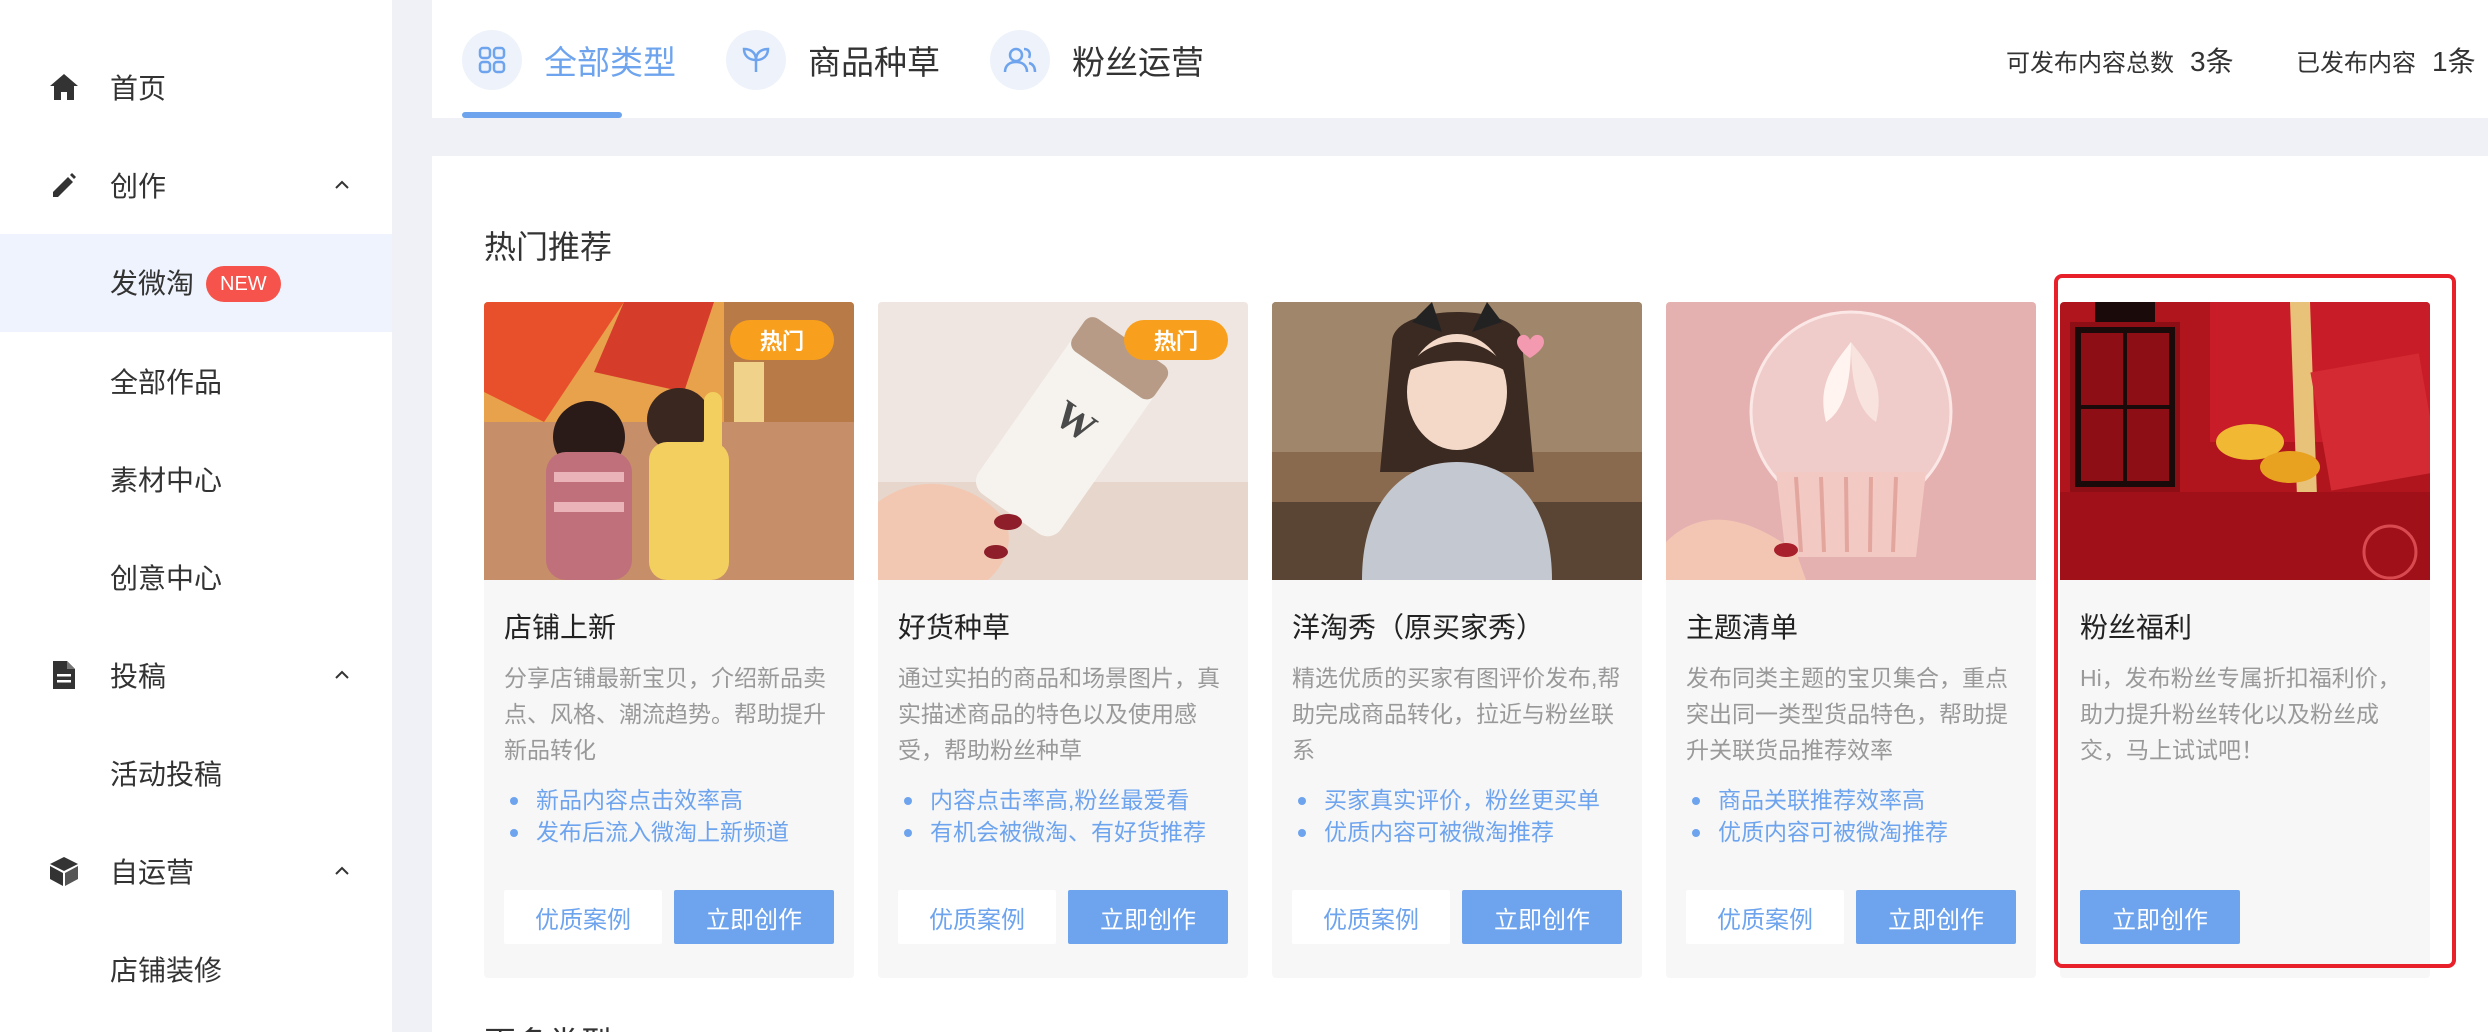 This screenshot has width=2488, height=1032. What do you see at coordinates (674, 832) in the screenshot?
I see `card-bullet: 发布后流入微淘上新频道` at bounding box center [674, 832].